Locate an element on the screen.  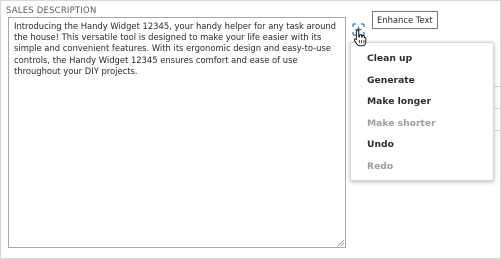
hand-pointer-icon is located at coordinates (360, 38).